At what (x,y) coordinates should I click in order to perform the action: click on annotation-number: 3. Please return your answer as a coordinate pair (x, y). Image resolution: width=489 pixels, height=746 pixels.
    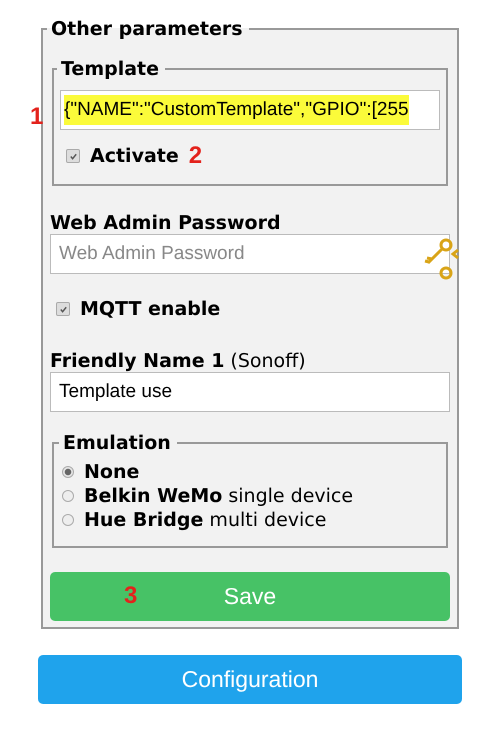
    Looking at the image, I should click on (131, 596).